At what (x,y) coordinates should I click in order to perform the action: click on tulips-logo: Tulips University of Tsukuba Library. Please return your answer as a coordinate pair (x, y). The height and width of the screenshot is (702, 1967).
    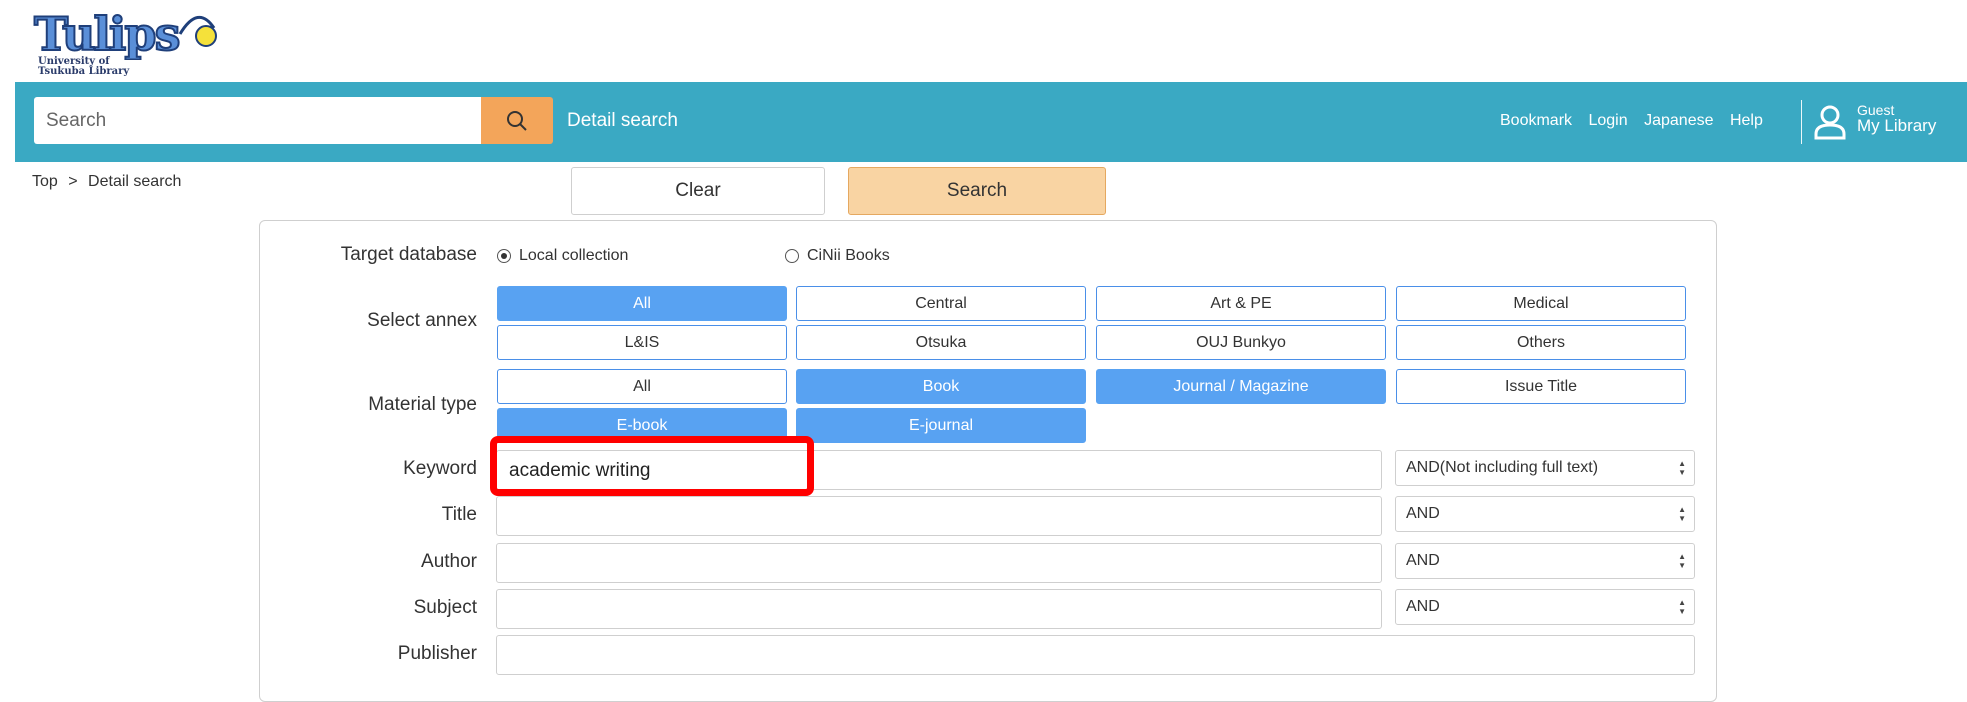
    Looking at the image, I should click on (125, 43).